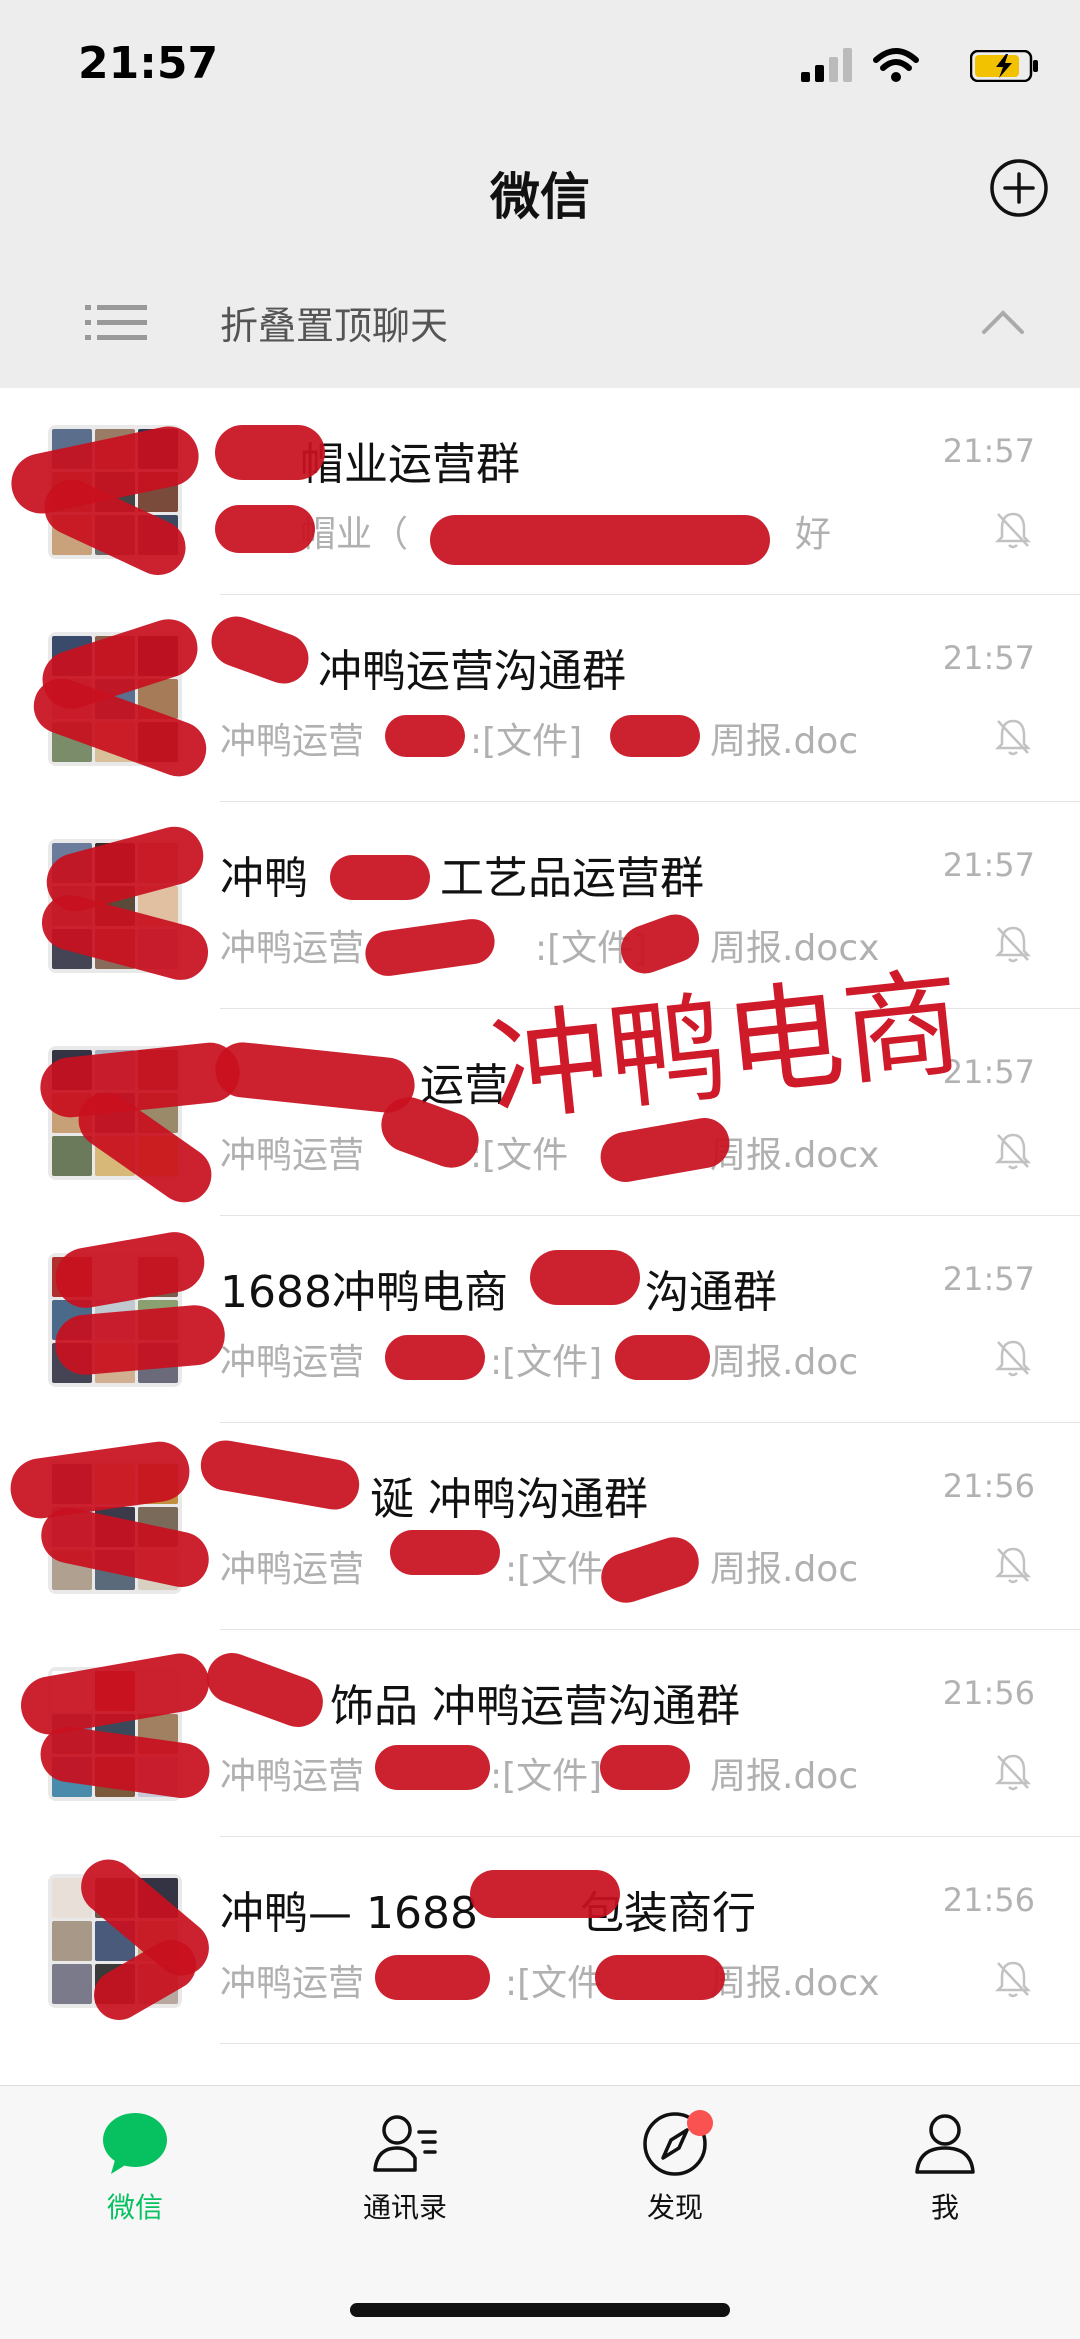 Image resolution: width=1080 pixels, height=2339 pixels. I want to click on tab-me: 我, so click(945, 2167).